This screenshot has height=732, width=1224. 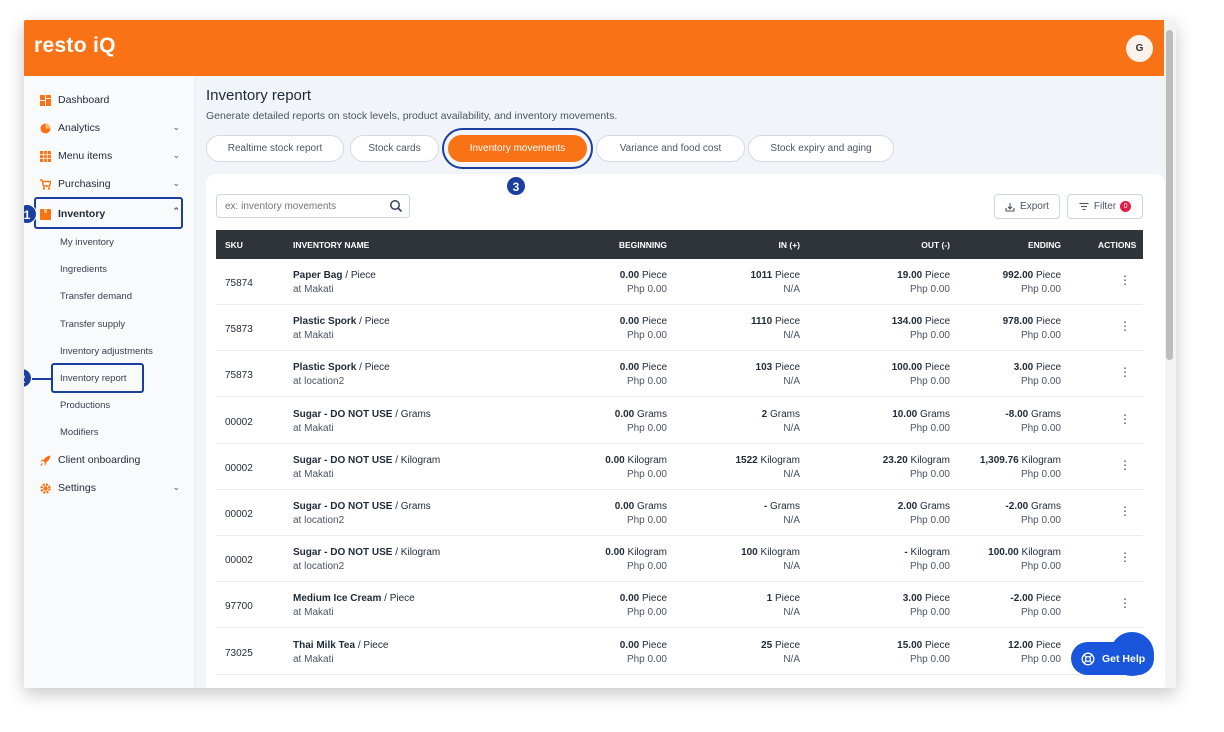 What do you see at coordinates (110, 184) in the screenshot?
I see `sidebar-item-purchasing: Purchasing ⌄` at bounding box center [110, 184].